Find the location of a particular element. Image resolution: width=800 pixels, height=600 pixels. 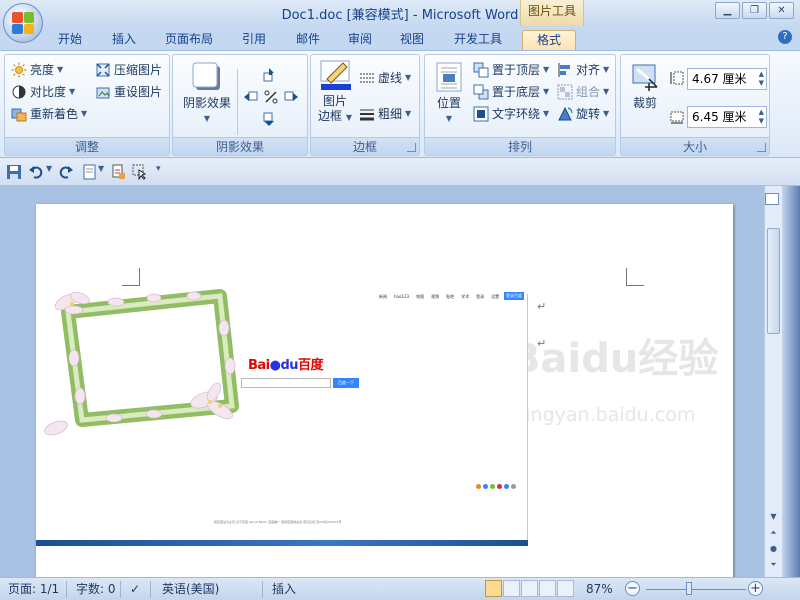

text-wrap-icon is located at coordinates (481, 114).